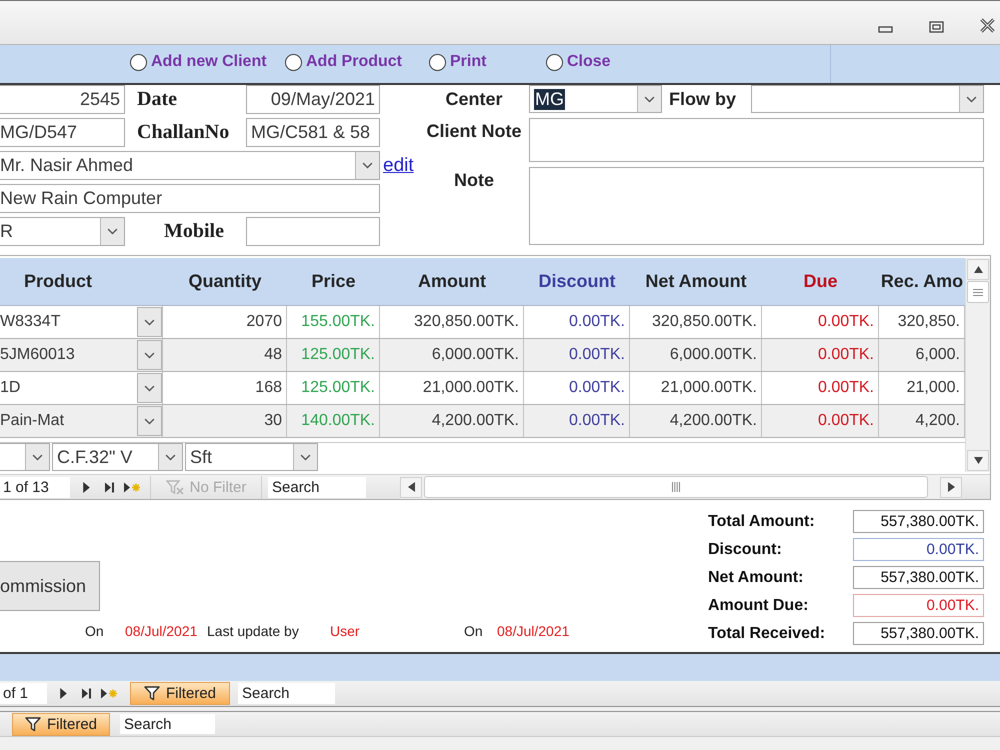 The image size is (1000, 750). Describe the element at coordinates (452, 281) in the screenshot. I see `column-header: Amount` at that location.